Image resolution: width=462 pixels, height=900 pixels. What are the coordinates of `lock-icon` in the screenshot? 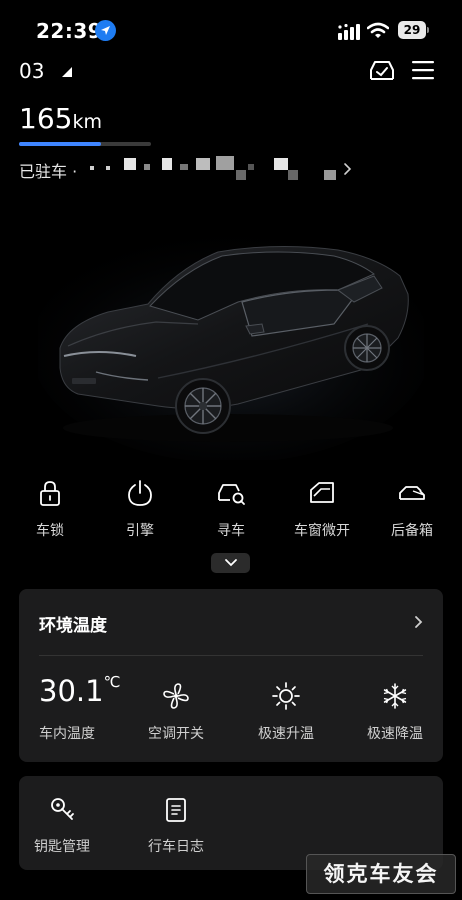 It's located at (50, 493).